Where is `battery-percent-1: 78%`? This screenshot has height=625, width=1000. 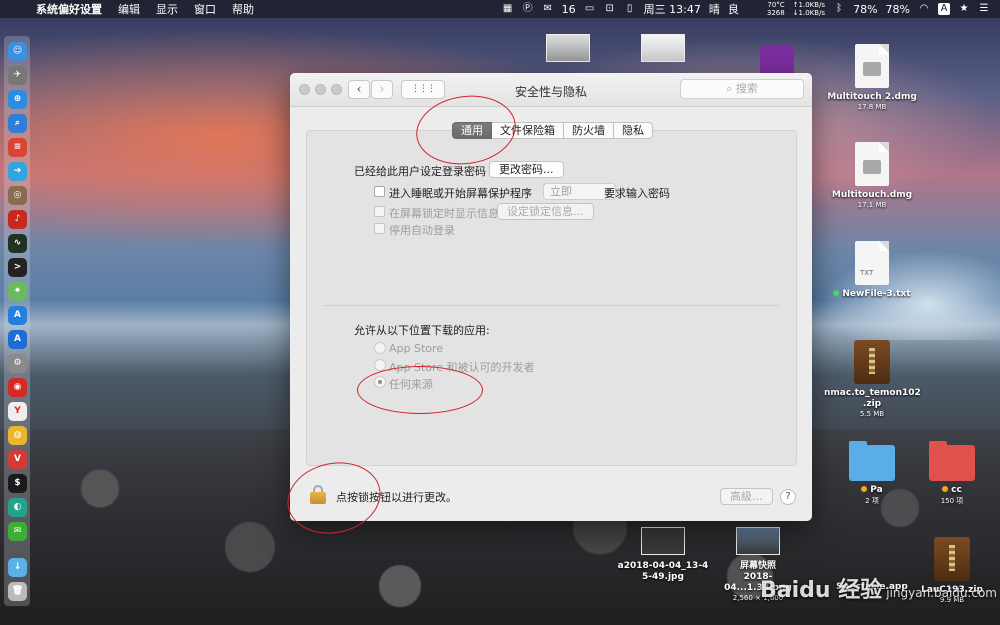 battery-percent-1: 78% is located at coordinates (865, 9).